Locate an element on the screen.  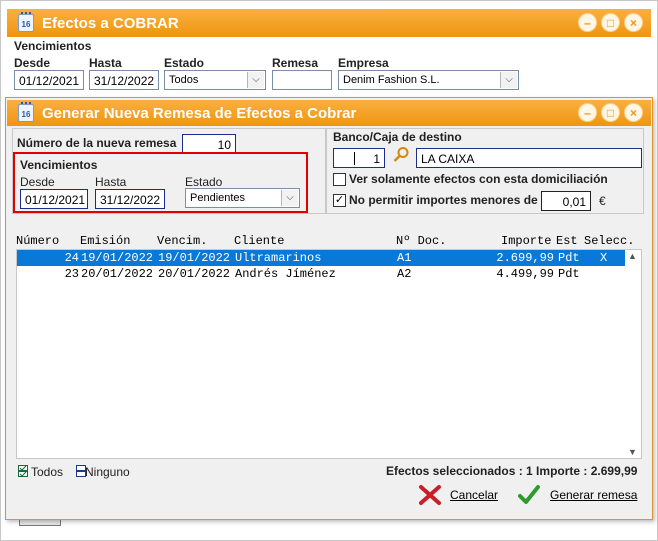
numero-remesa-label: Número de la nueva remesa is located at coordinates (97, 143).